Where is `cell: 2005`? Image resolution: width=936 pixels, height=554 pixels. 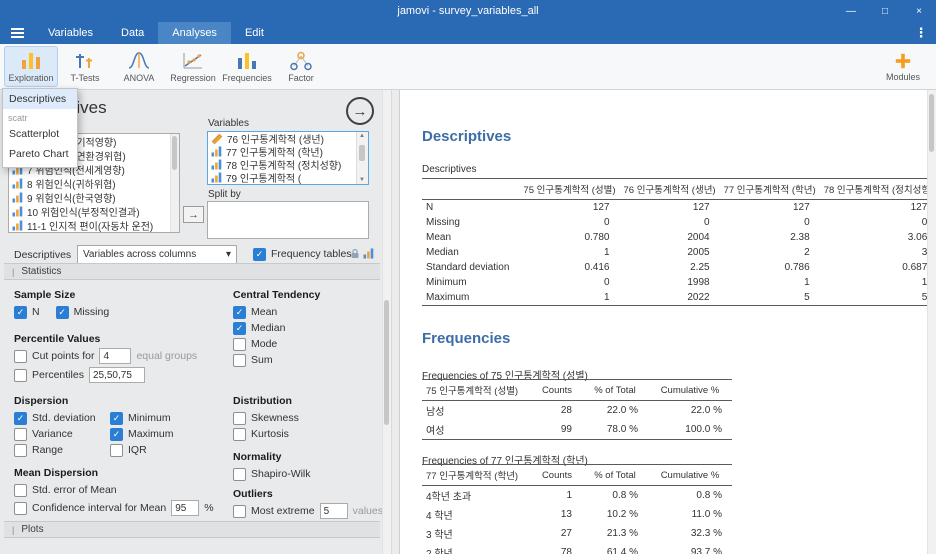 cell: 2005 is located at coordinates (698, 252).